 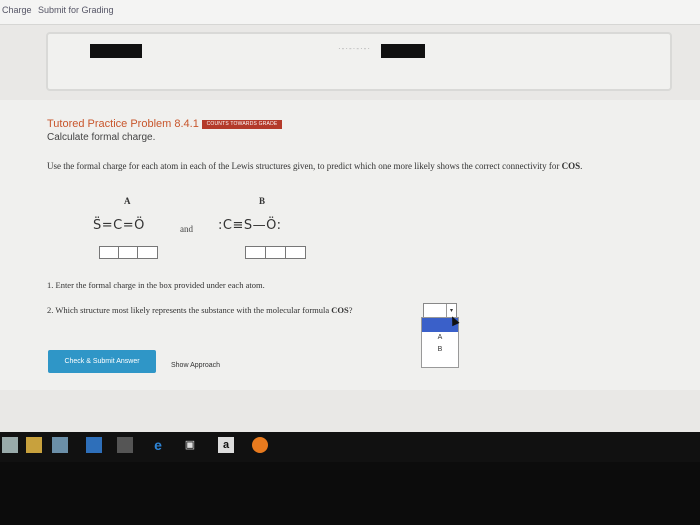 What do you see at coordinates (190, 445) in the screenshot?
I see `store-icon: ▣` at bounding box center [190, 445].